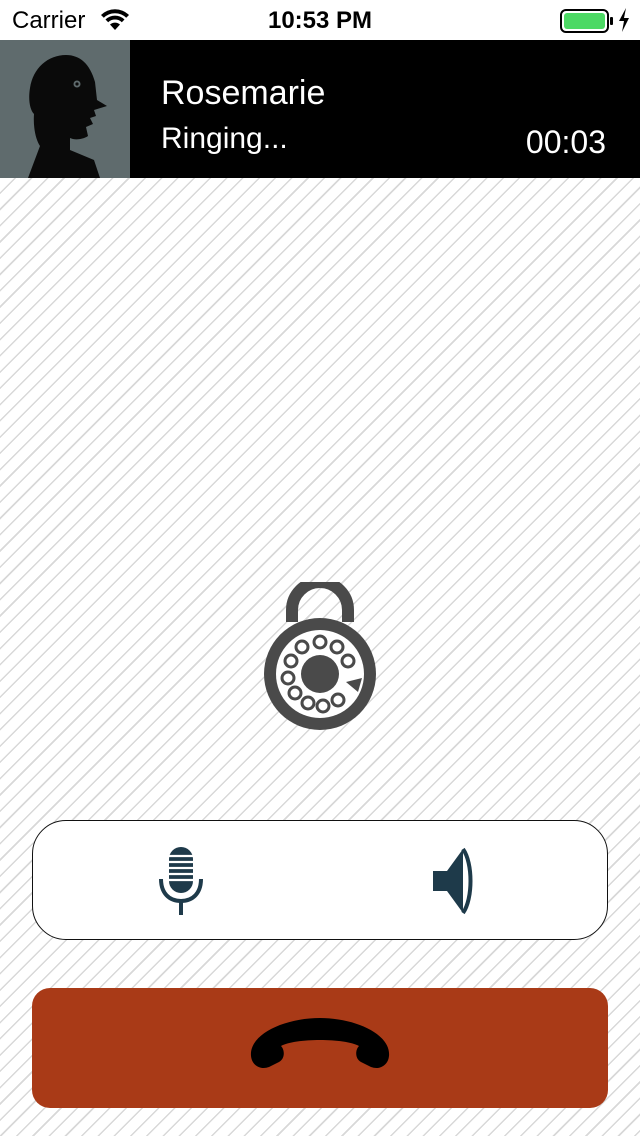 Image resolution: width=640 pixels, height=1136 pixels. I want to click on status-time: 10:53 PM, so click(320, 20).